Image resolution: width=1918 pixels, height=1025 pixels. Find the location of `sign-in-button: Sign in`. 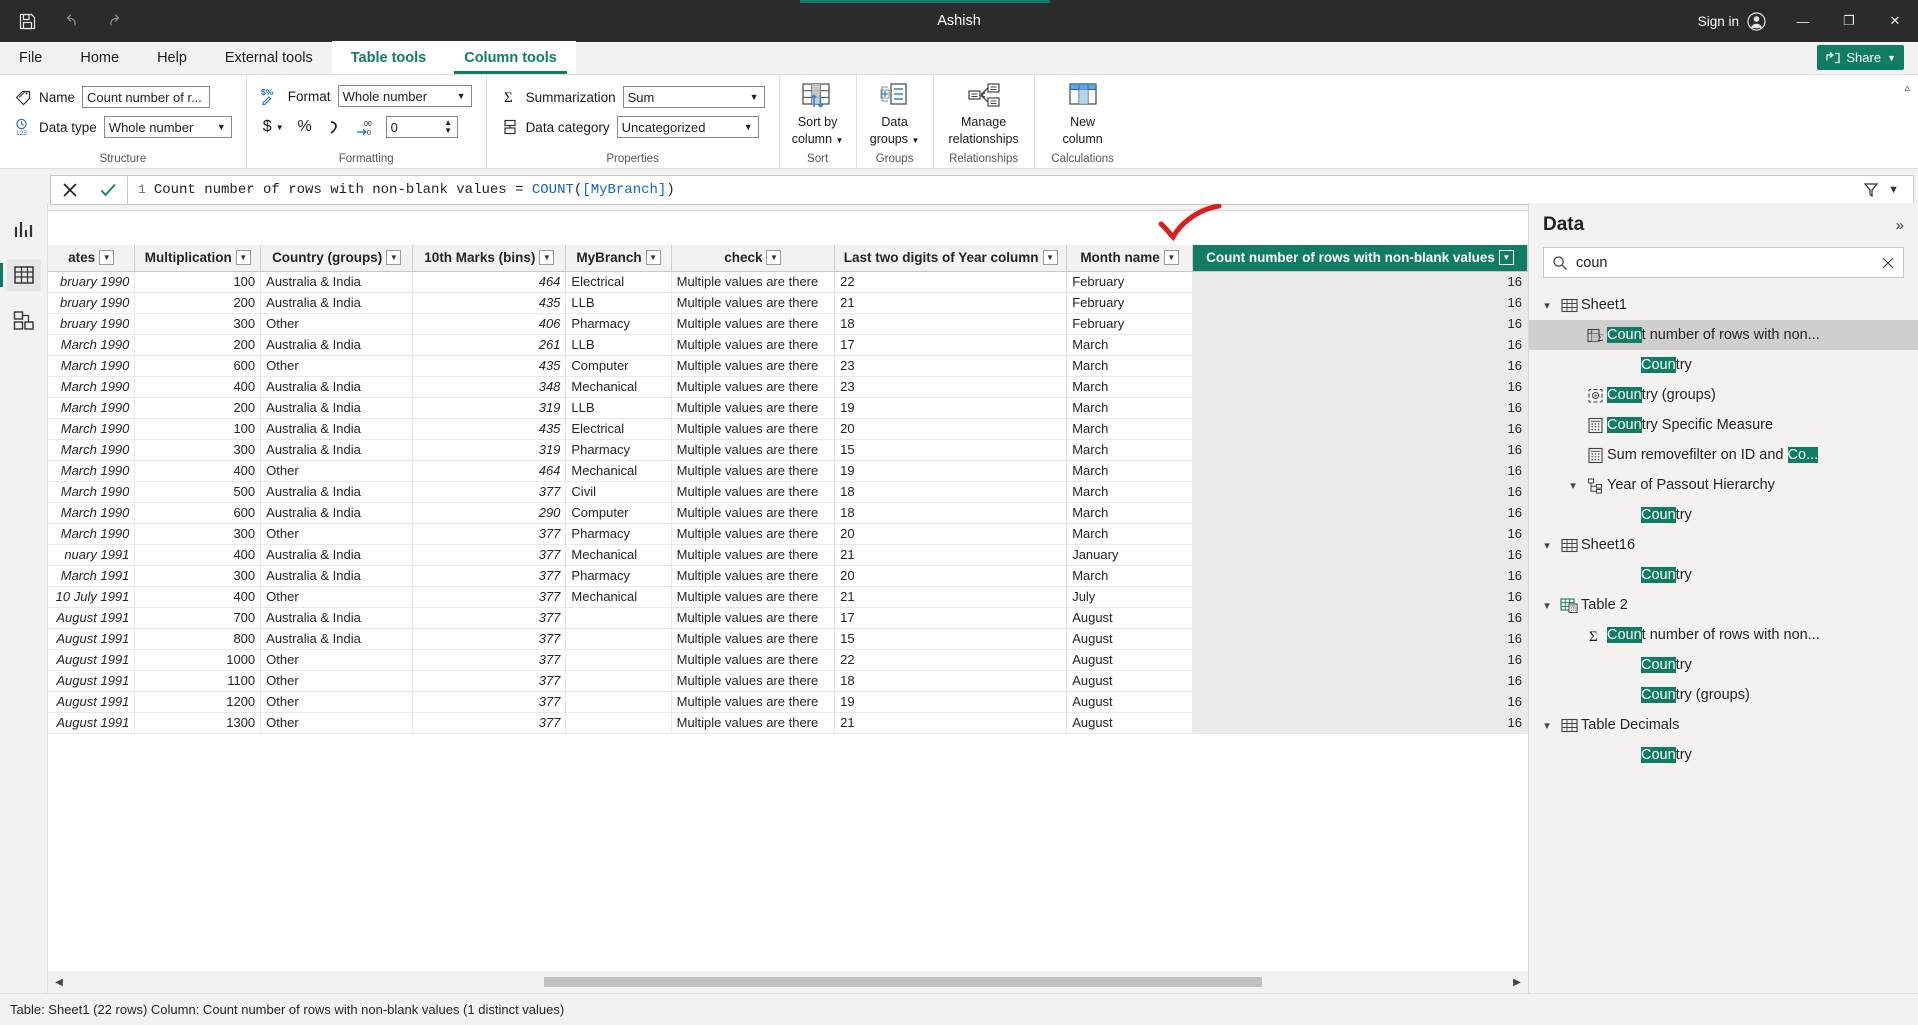

sign-in-button: Sign in is located at coordinates (1732, 21).